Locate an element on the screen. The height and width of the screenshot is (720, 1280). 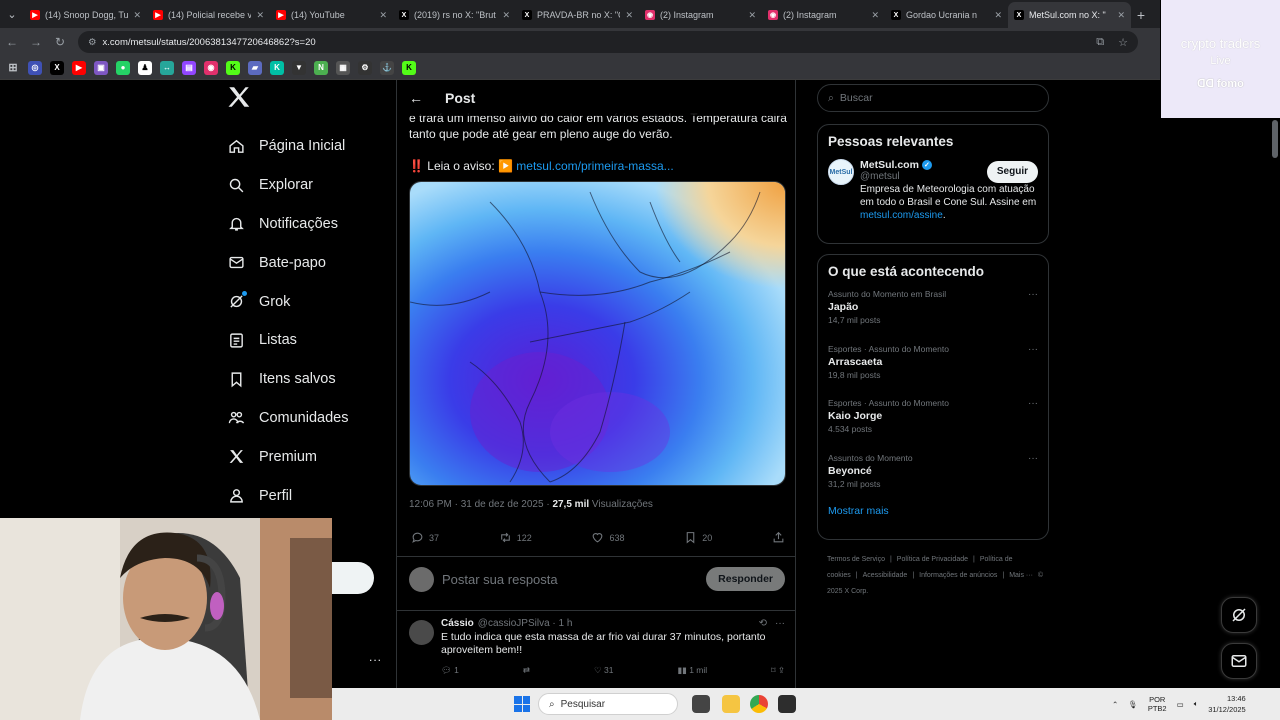
browser-tab: X PRAVDA-BR no X: "C ✕ is located at coordinates (577, 15).